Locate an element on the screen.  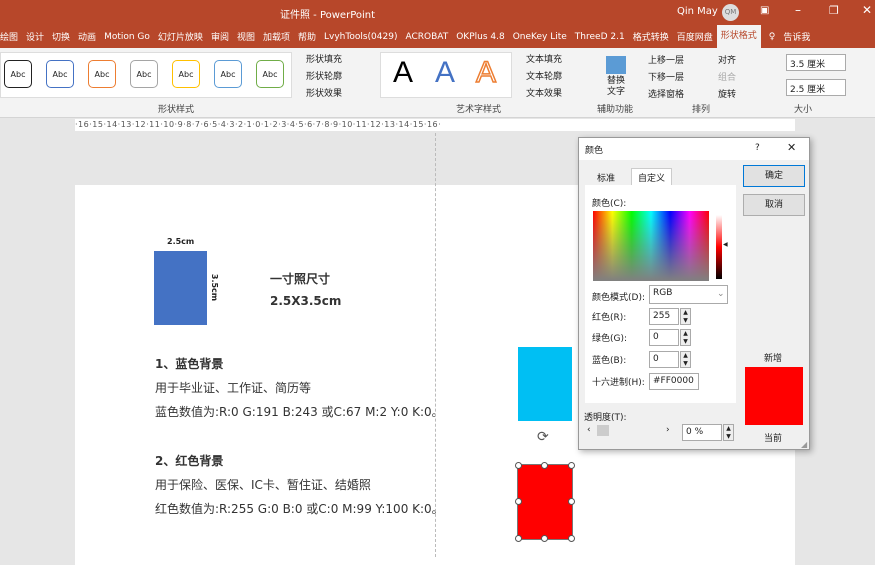
id-photo-rect is located at coordinates (180, 288).